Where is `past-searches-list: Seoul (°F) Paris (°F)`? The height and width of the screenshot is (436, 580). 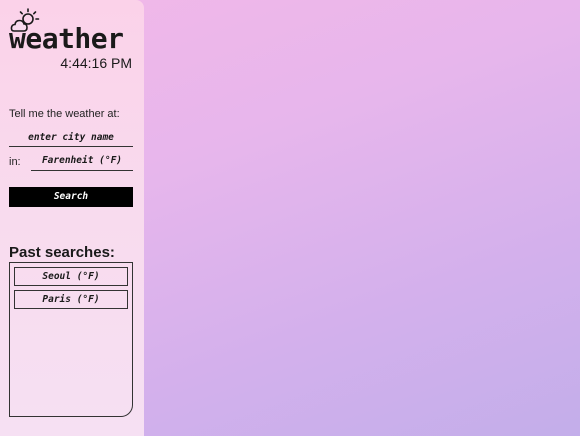 past-searches-list: Seoul (°F) Paris (°F) is located at coordinates (71, 339).